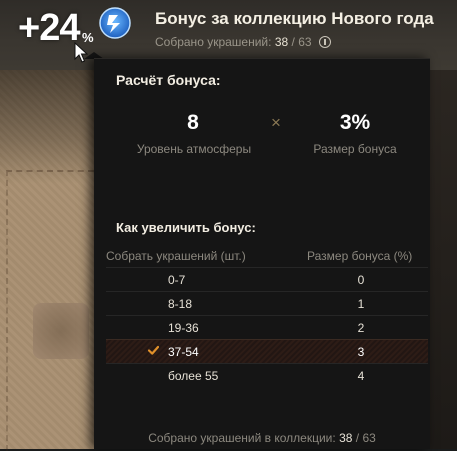 Image resolution: width=457 pixels, height=451 pixels. Describe the element at coordinates (267, 327) in the screenshot. I see `table-row: 19-36 2` at that location.